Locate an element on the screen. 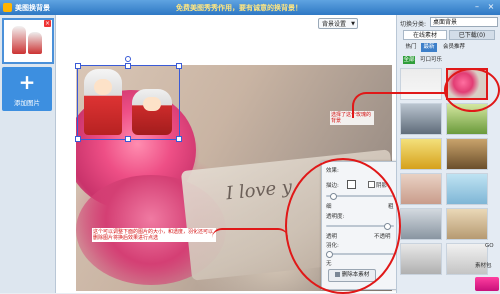 The height and width of the screenshot is (294, 500). annotation-note-bottom: 这个可以调整下面的图片的大小，和透度，羽化还可以删除图片将换后效果进行点选 is located at coordinates (154, 235).